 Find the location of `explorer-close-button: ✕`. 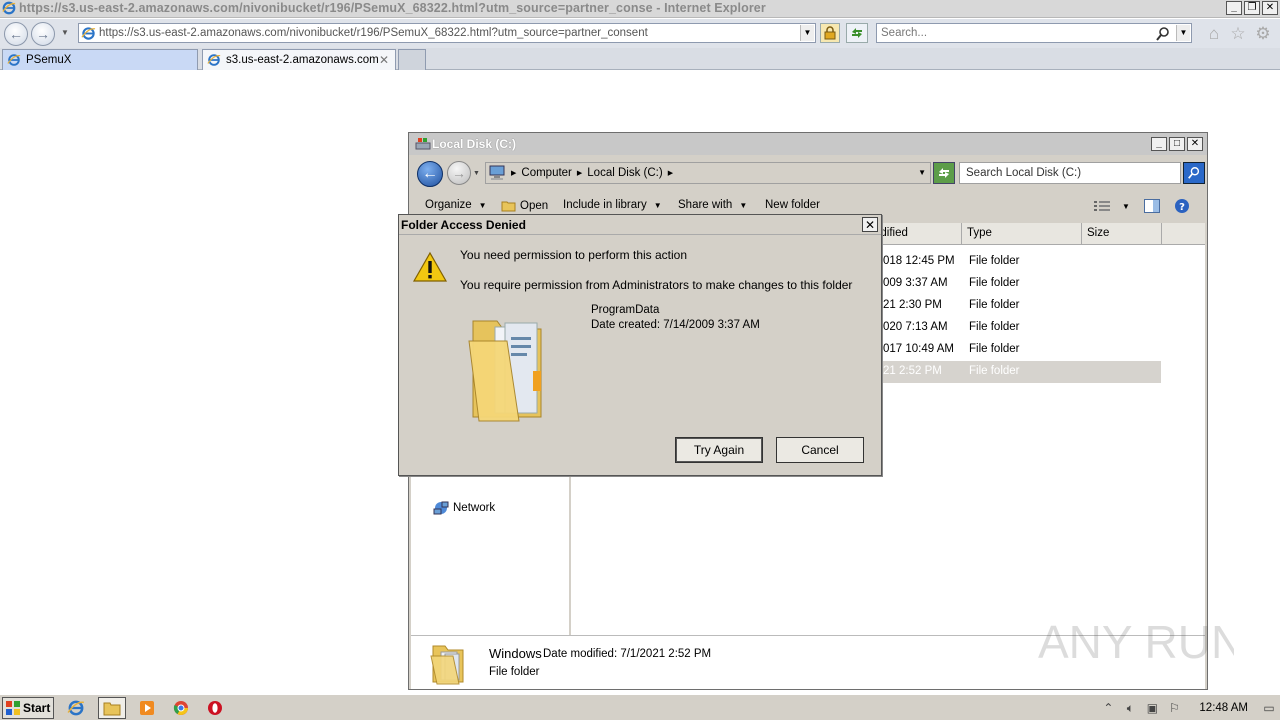

explorer-close-button: ✕ is located at coordinates (1195, 144).